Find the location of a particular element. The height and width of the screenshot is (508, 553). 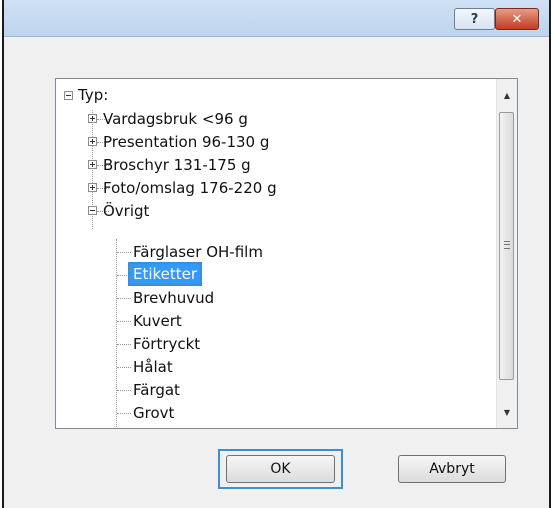

help-button: ? is located at coordinates (474, 19).